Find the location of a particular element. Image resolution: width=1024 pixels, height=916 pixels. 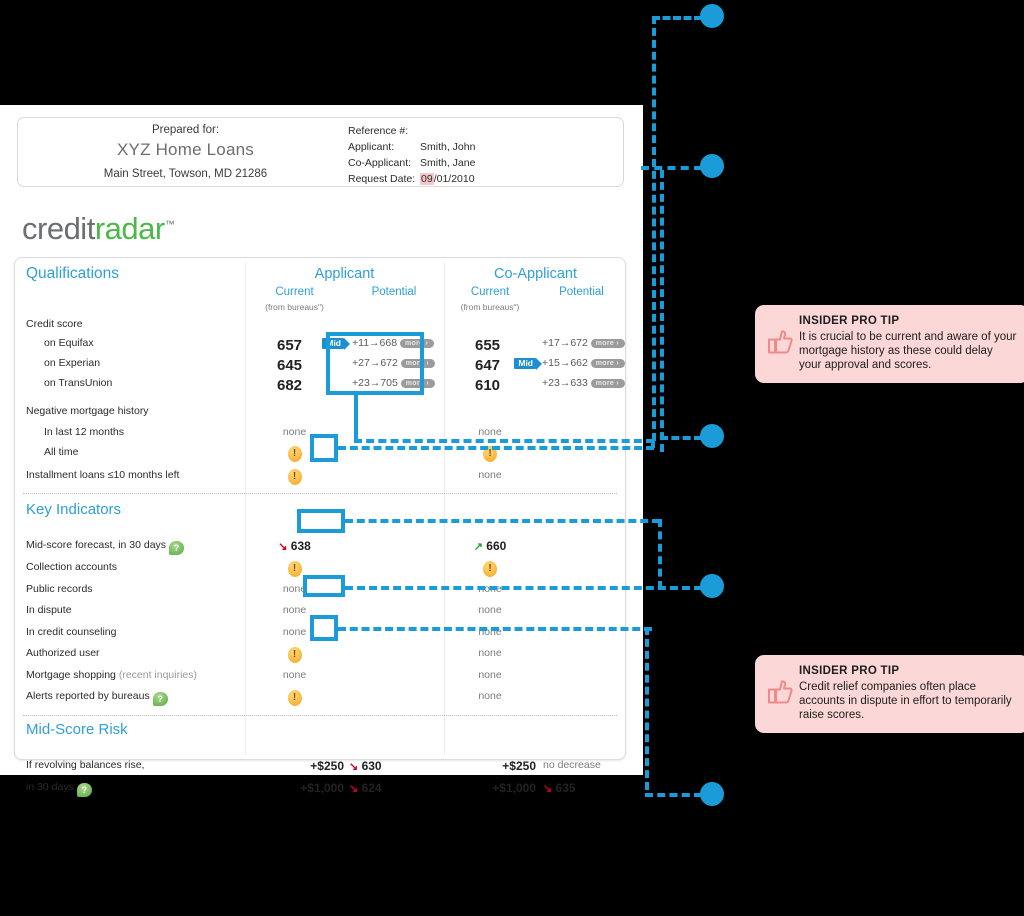

ki-label-public-records: Public records is located at coordinates (59, 589).